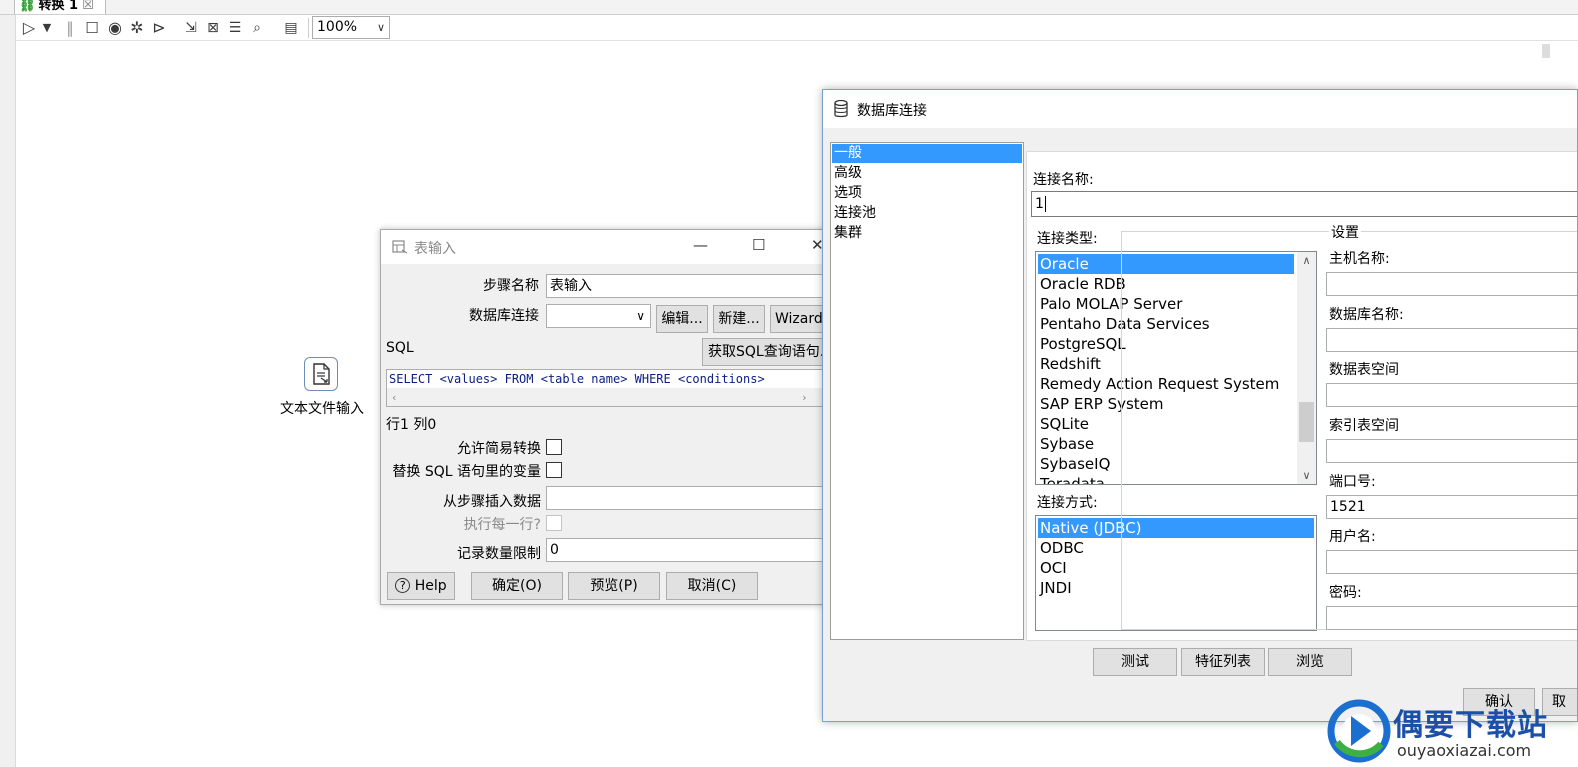 This screenshot has width=1578, height=767. I want to click on cancel-button: 取消(C), so click(712, 586).